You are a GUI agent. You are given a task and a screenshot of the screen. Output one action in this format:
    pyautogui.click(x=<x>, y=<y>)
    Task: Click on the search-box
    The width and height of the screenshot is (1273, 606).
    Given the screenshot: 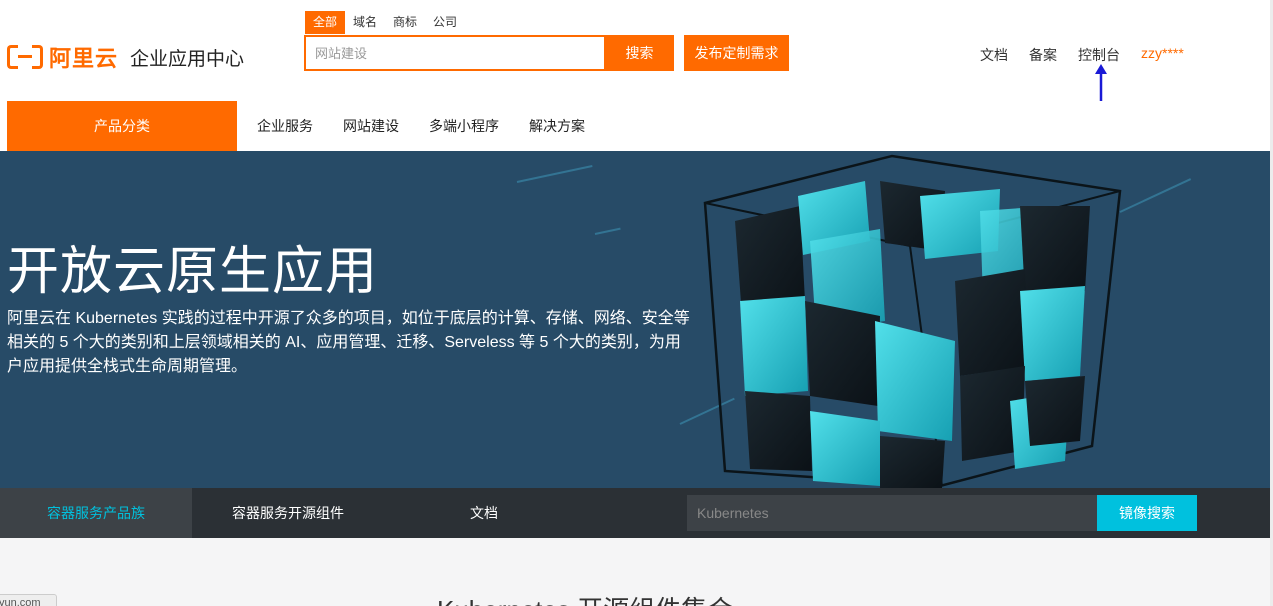 What is the action you would take?
    pyautogui.click(x=455, y=53)
    